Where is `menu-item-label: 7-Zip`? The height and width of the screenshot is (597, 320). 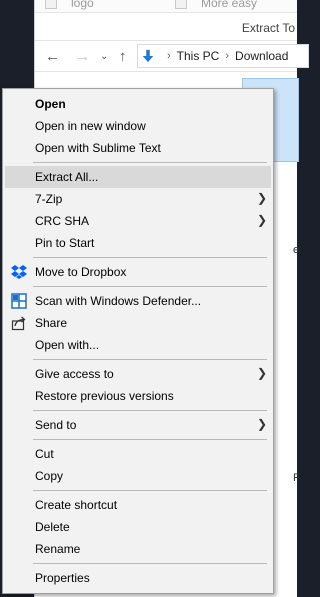 menu-item-label: 7-Zip is located at coordinates (49, 199).